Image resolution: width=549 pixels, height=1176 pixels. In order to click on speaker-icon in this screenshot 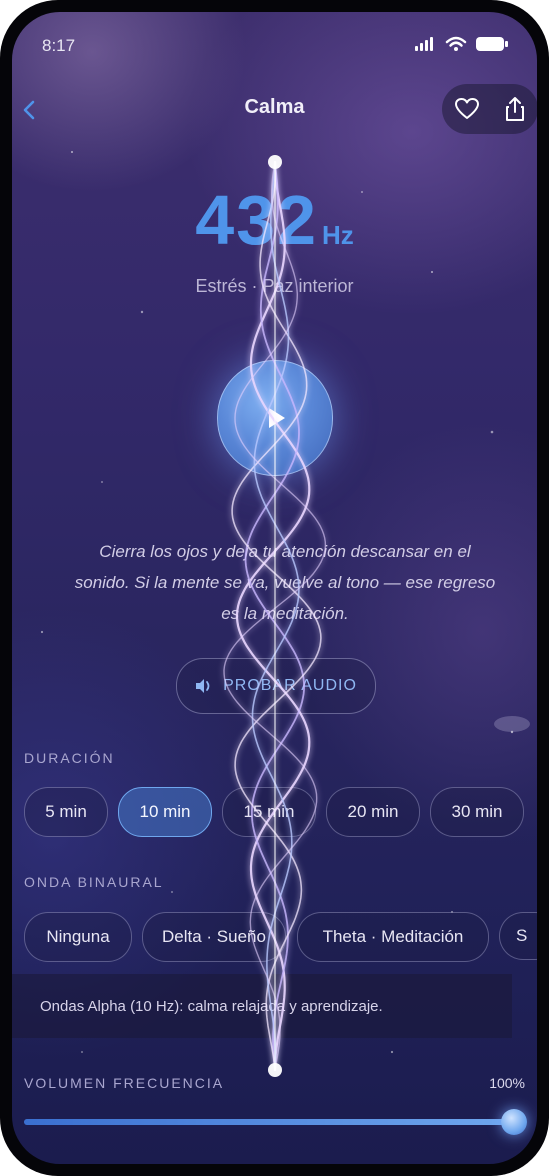, I will do `click(203, 686)`.